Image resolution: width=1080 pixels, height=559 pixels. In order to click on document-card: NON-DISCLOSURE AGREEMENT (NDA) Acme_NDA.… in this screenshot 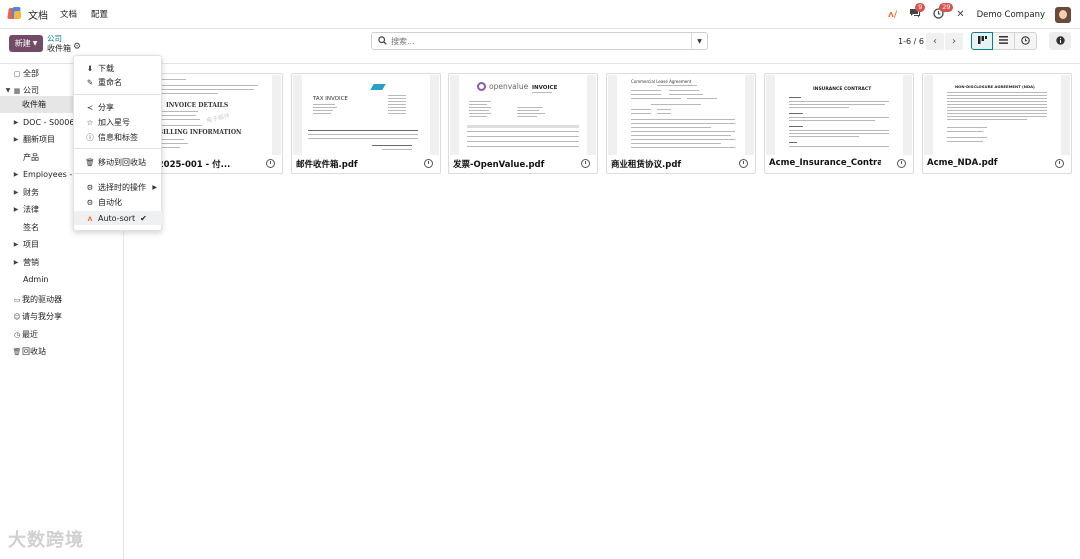, I will do `click(997, 123)`.